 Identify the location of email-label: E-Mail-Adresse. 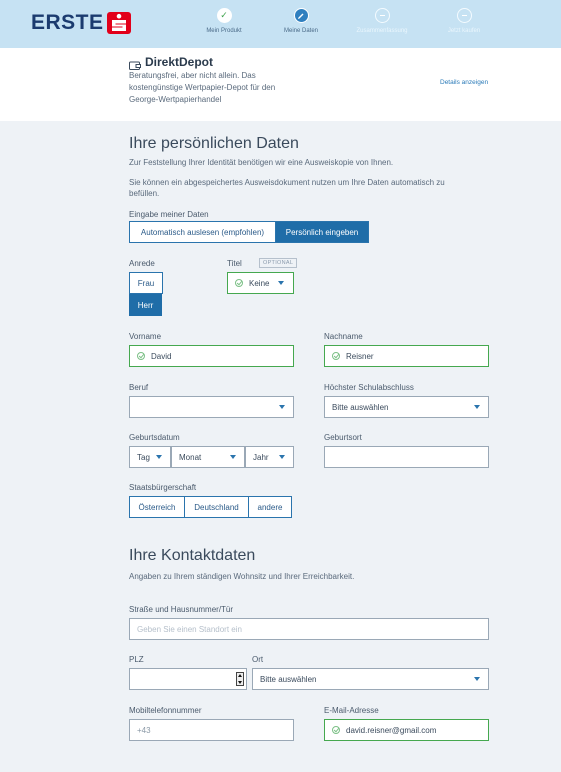
(351, 710).